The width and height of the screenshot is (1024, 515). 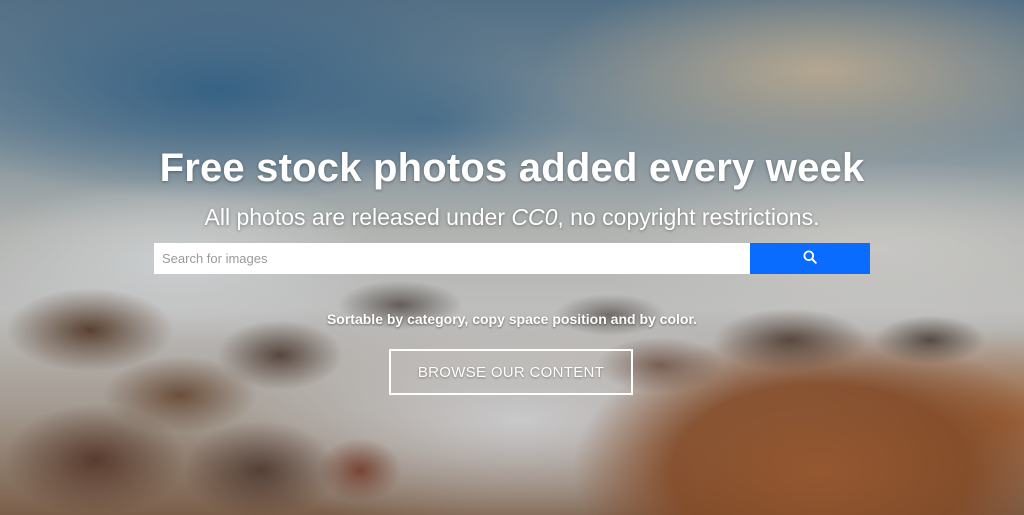 I want to click on subline-text-before: All photos are released under, so click(x=358, y=217).